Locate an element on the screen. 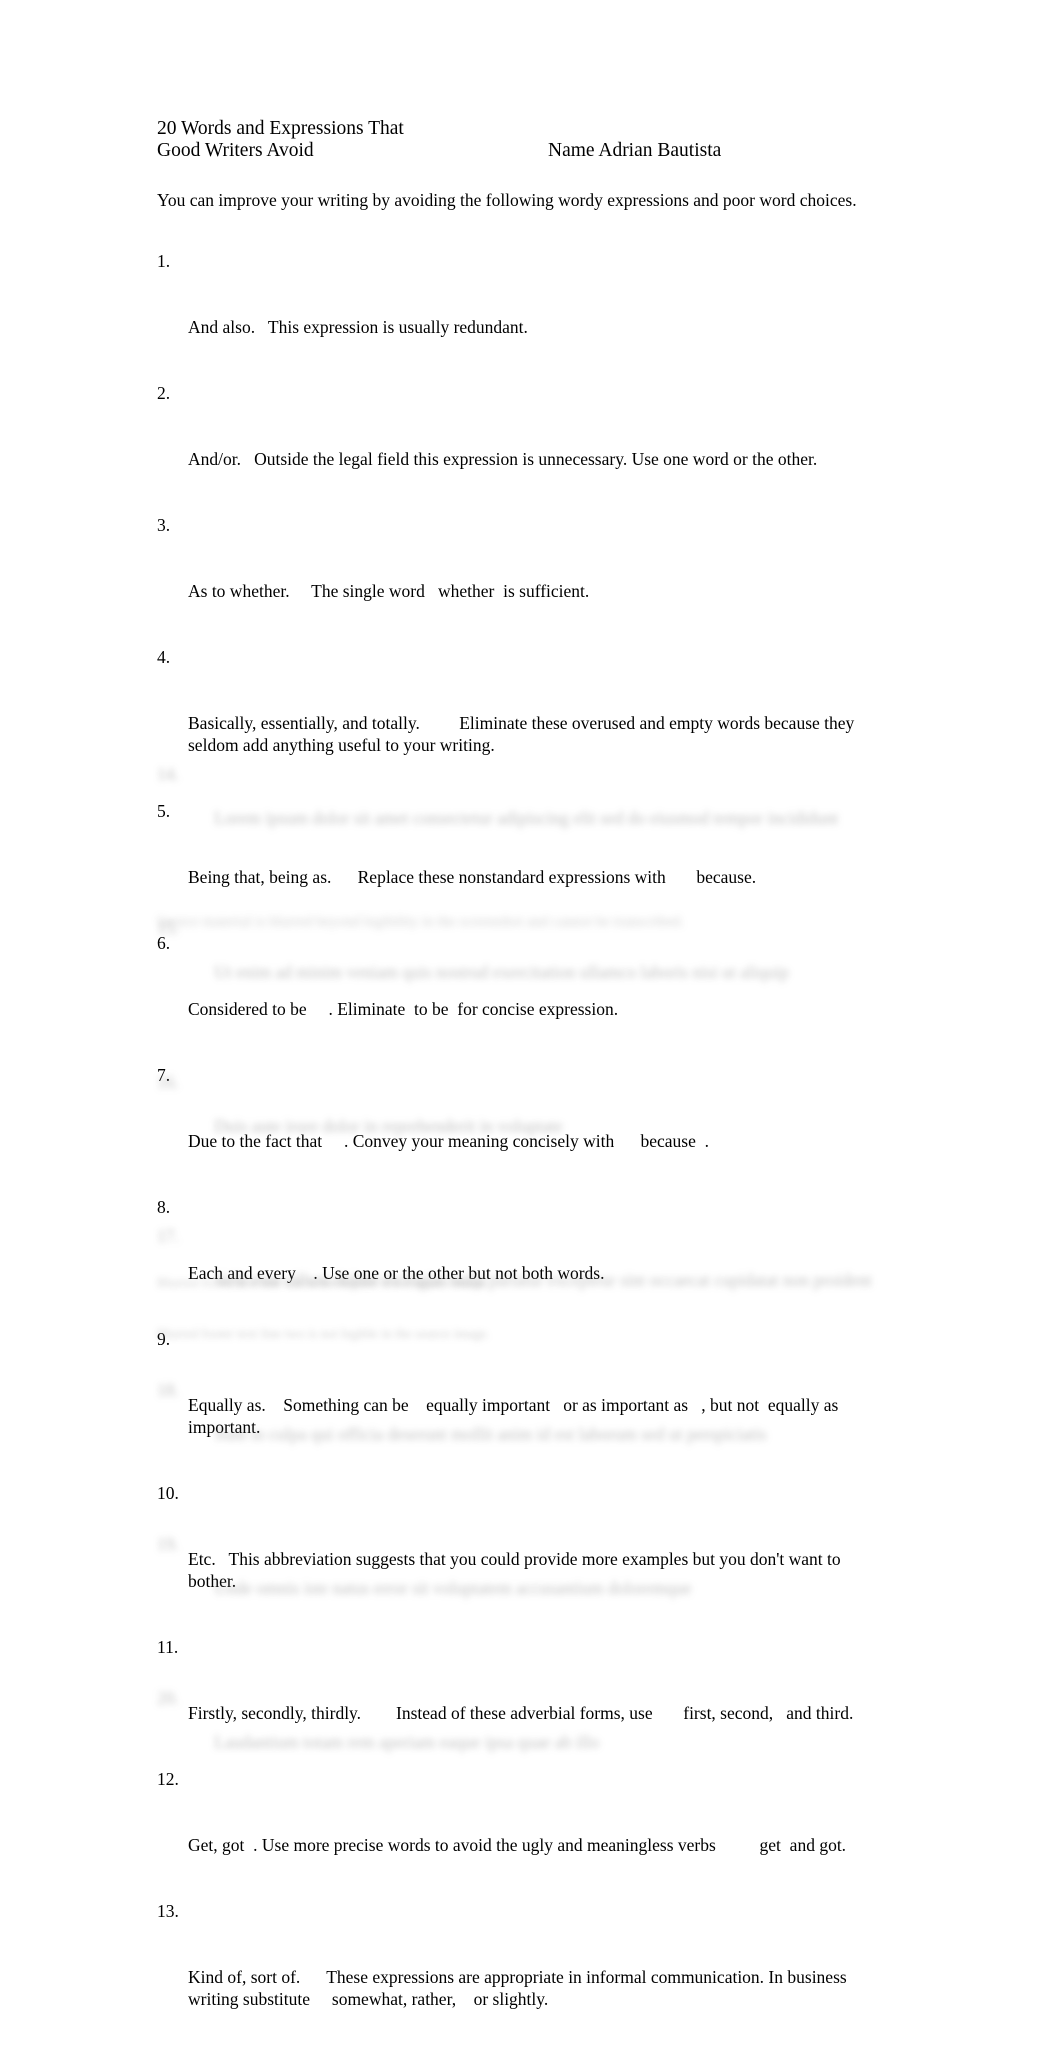 The width and height of the screenshot is (1062, 2054). list-item-number: 7. is located at coordinates (164, 1075).